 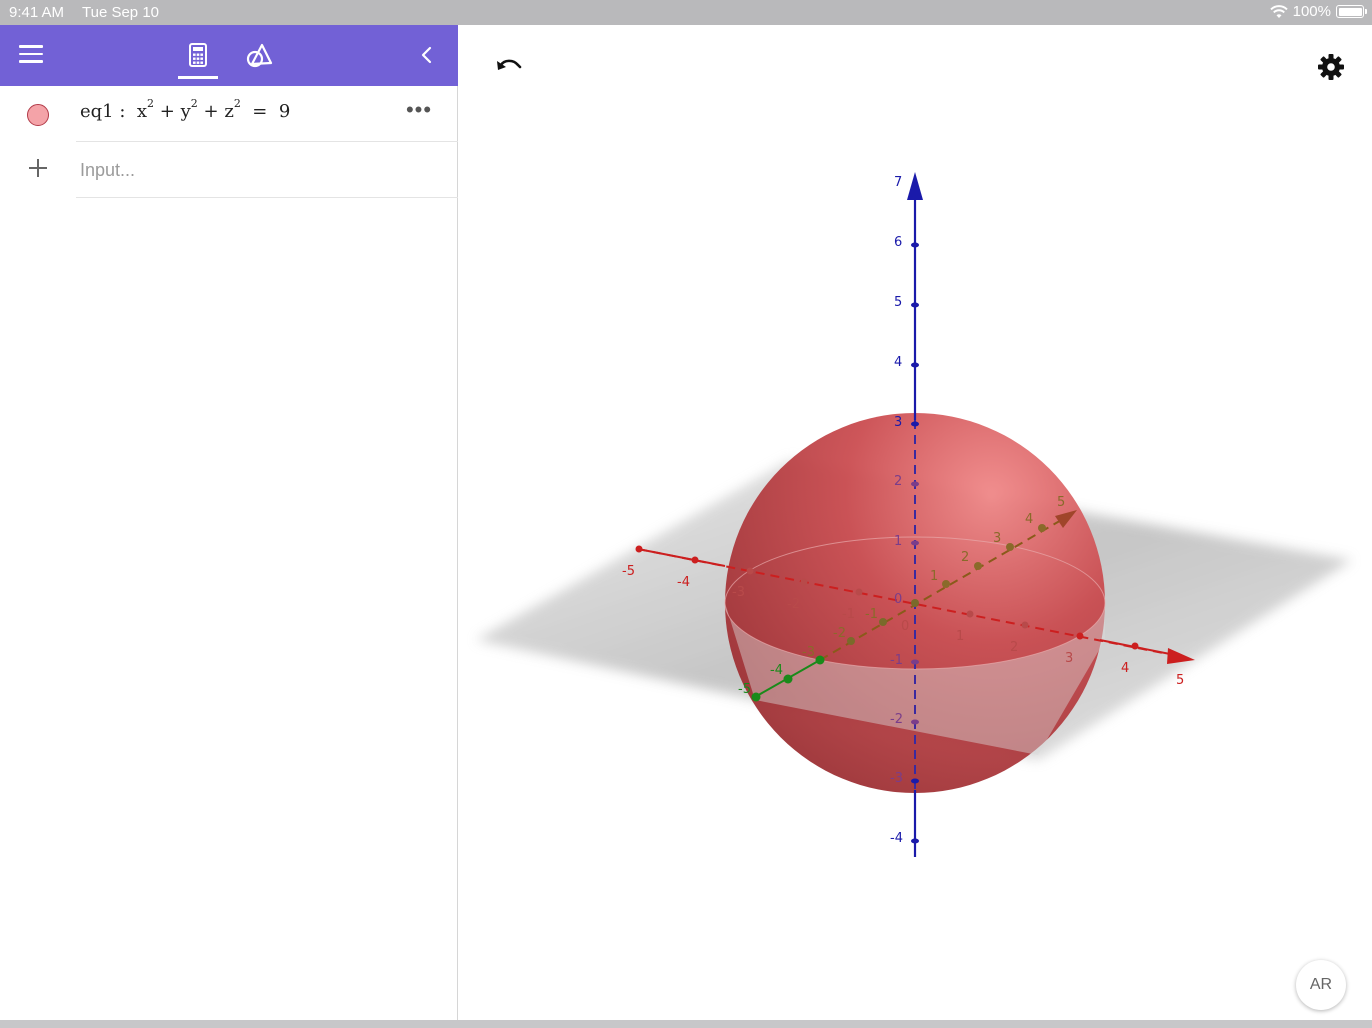 I want to click on algebra-row-eq1: eq1 : x2 + y2 + z2 = 9 •••, so click(x=229, y=114).